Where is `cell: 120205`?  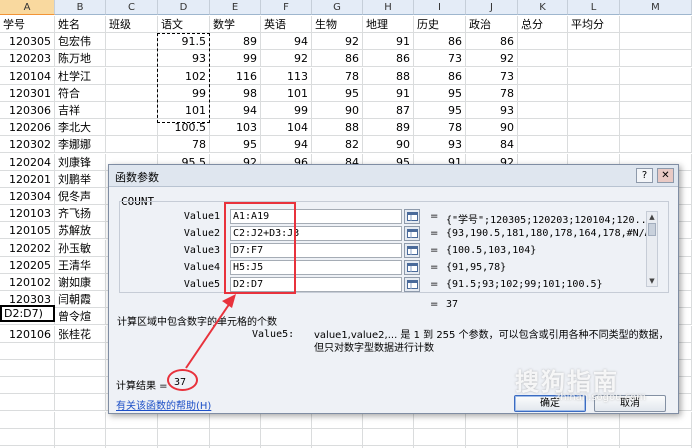
cell: 120205 is located at coordinates (27, 265).